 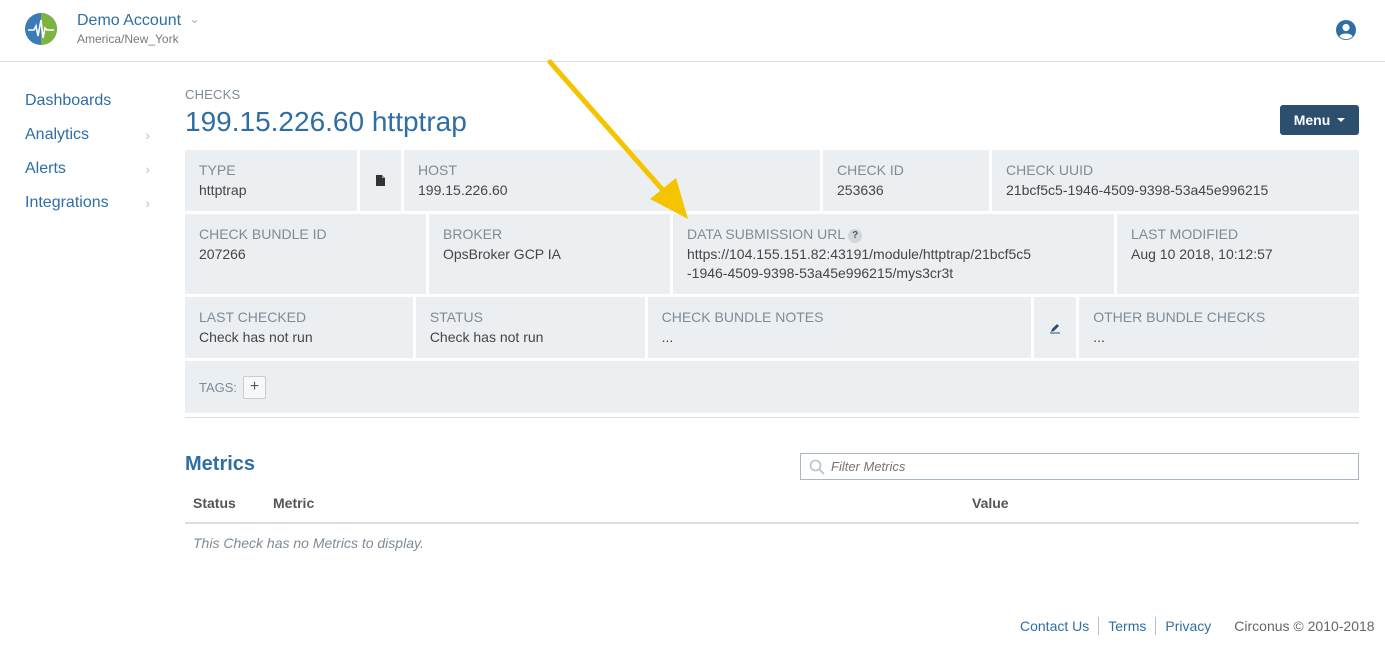 What do you see at coordinates (1137, 190) in the screenshot?
I see `check-uuid-value: 21bcf5c5-1946-4509-9398-53a45e996215` at bounding box center [1137, 190].